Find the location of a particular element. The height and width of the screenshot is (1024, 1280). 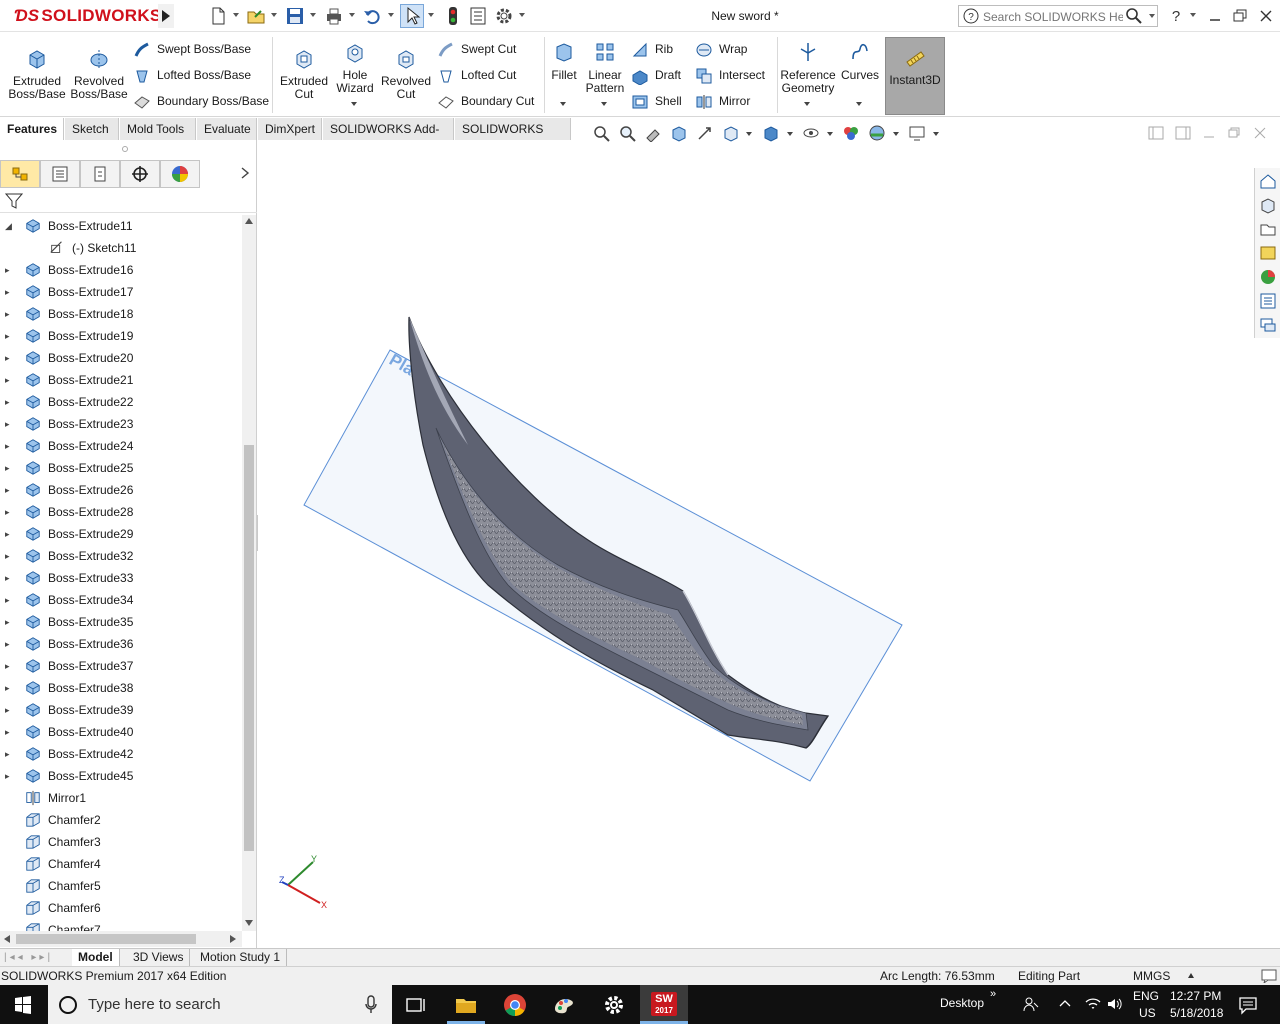

tree-filter-row is located at coordinates (128, 201).